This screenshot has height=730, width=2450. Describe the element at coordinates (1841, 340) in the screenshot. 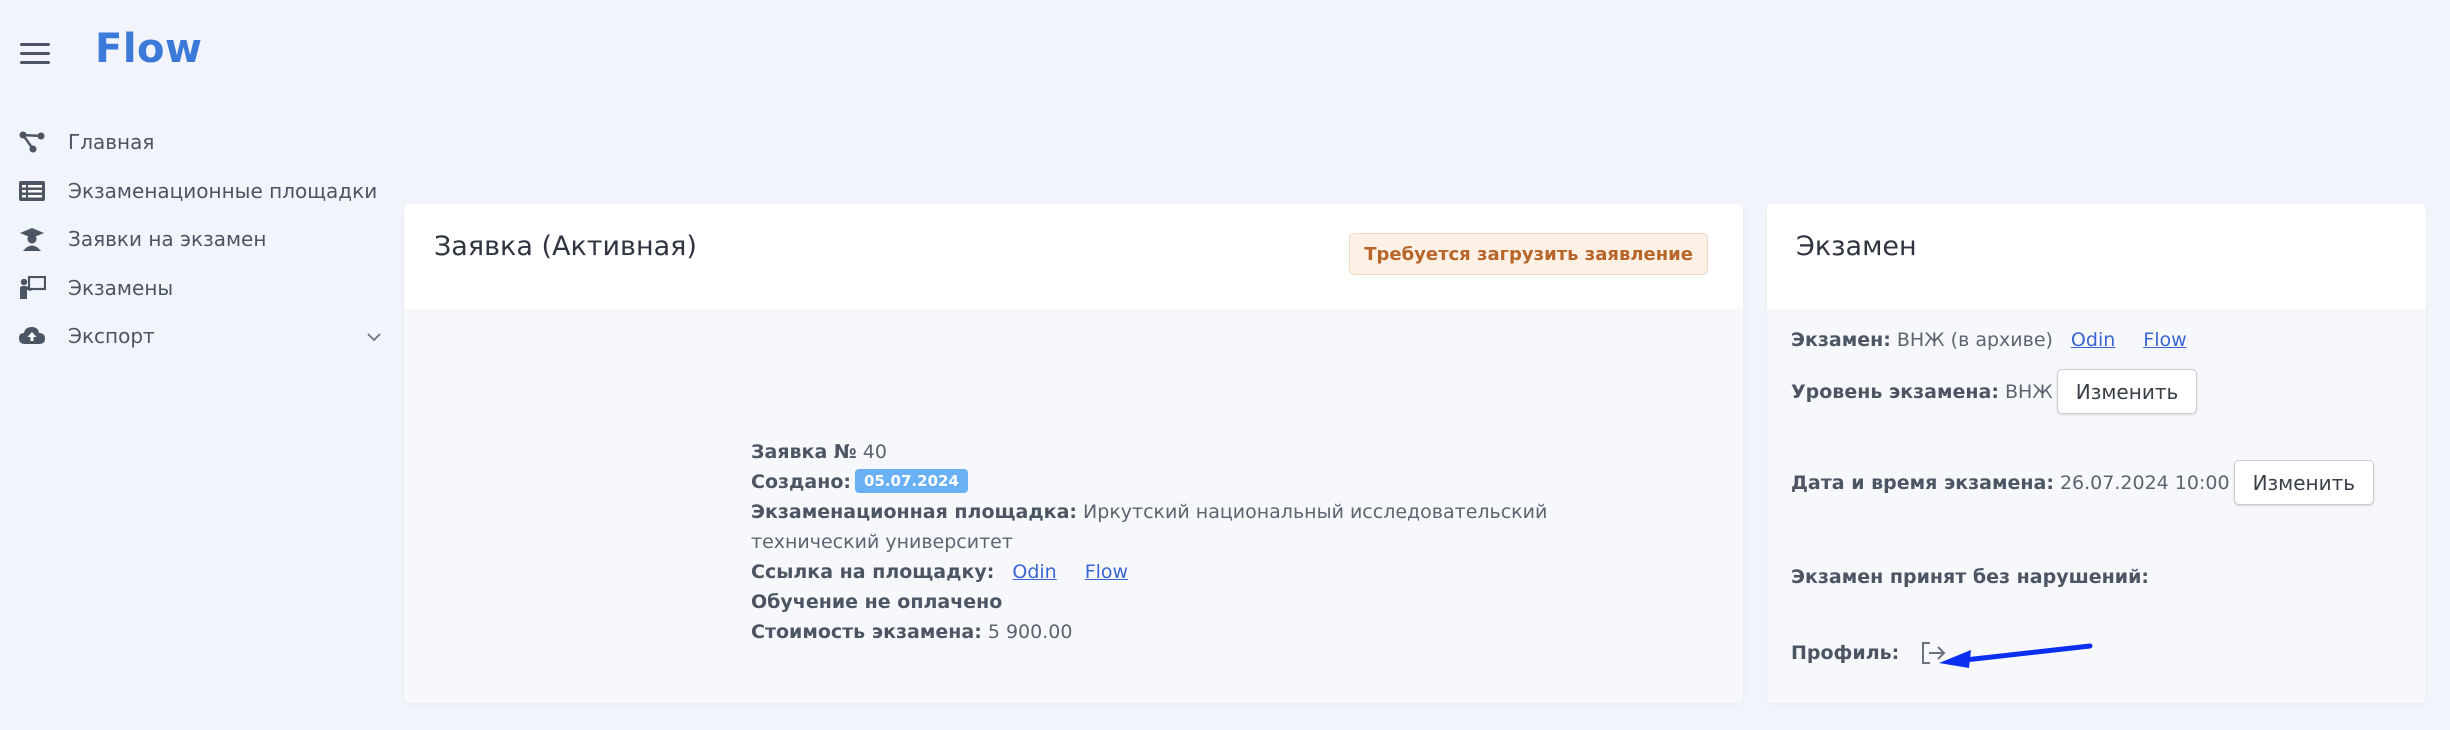

I see `exam-name-label: Экзамен:` at that location.